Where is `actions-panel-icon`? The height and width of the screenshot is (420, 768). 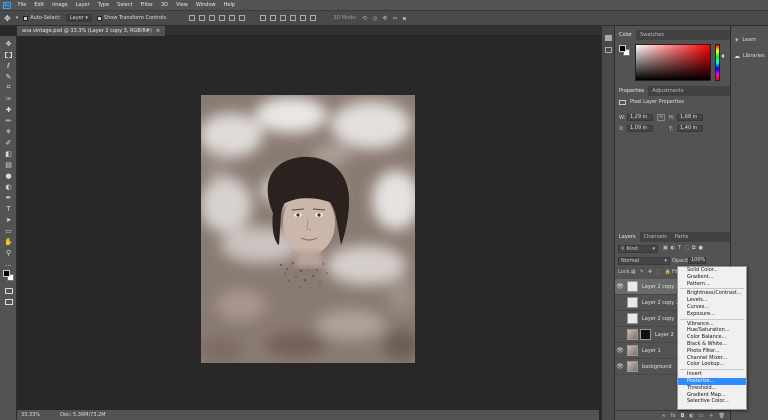
actions-panel-icon is located at coordinates (608, 50).